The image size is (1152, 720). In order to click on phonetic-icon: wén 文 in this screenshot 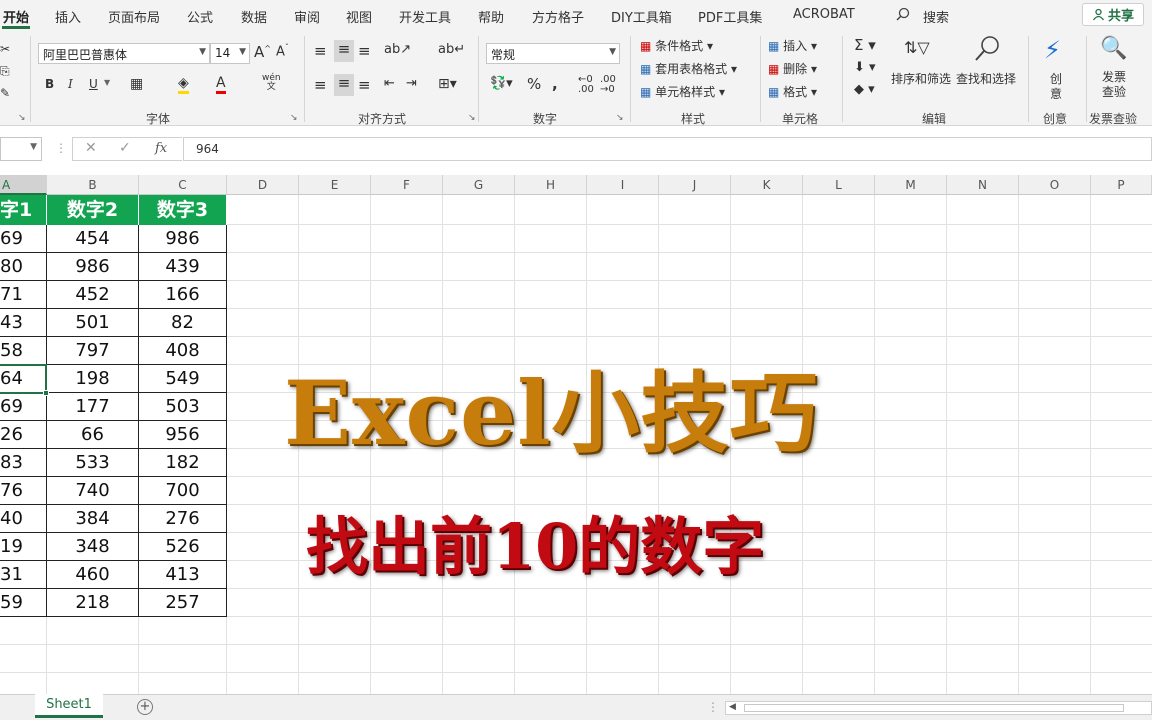, I will do `click(271, 83)`.